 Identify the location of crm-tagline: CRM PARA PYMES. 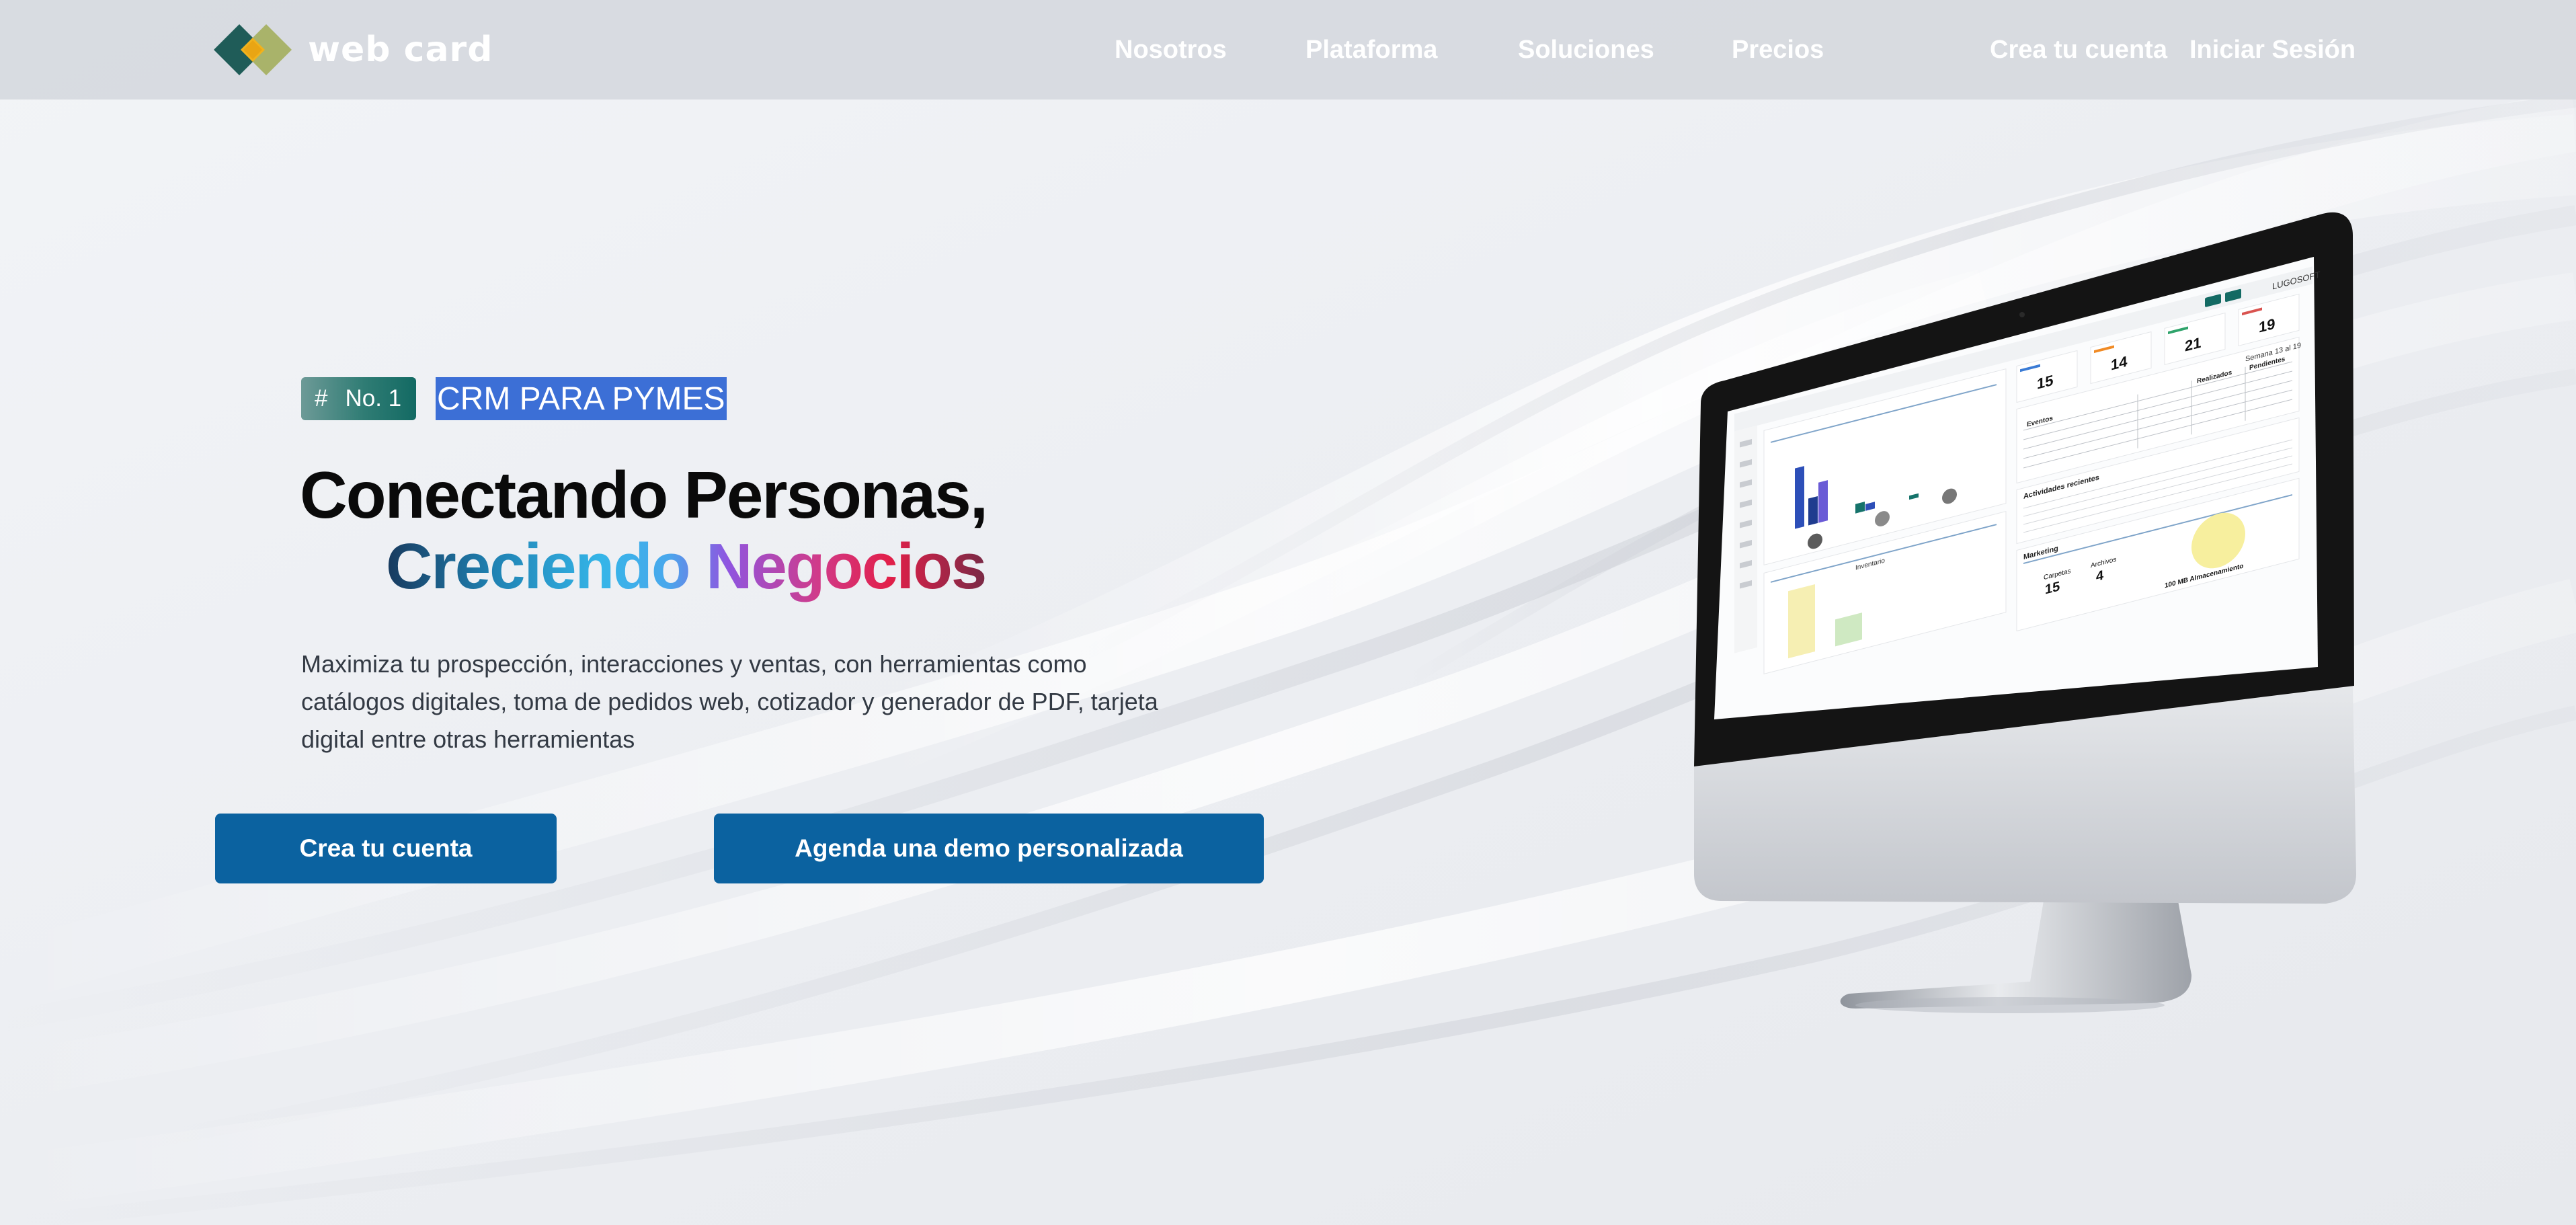
(581, 399).